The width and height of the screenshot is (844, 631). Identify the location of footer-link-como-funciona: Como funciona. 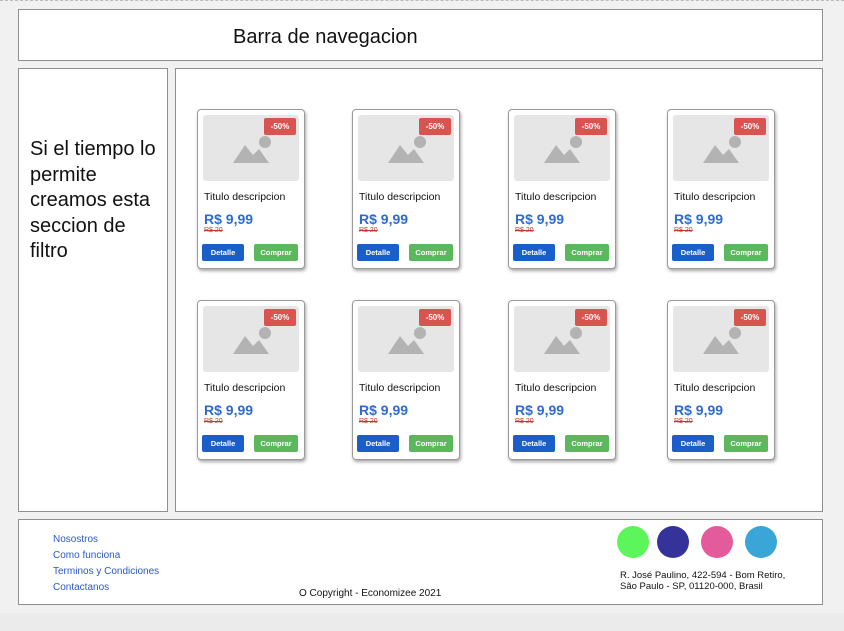
(106, 556).